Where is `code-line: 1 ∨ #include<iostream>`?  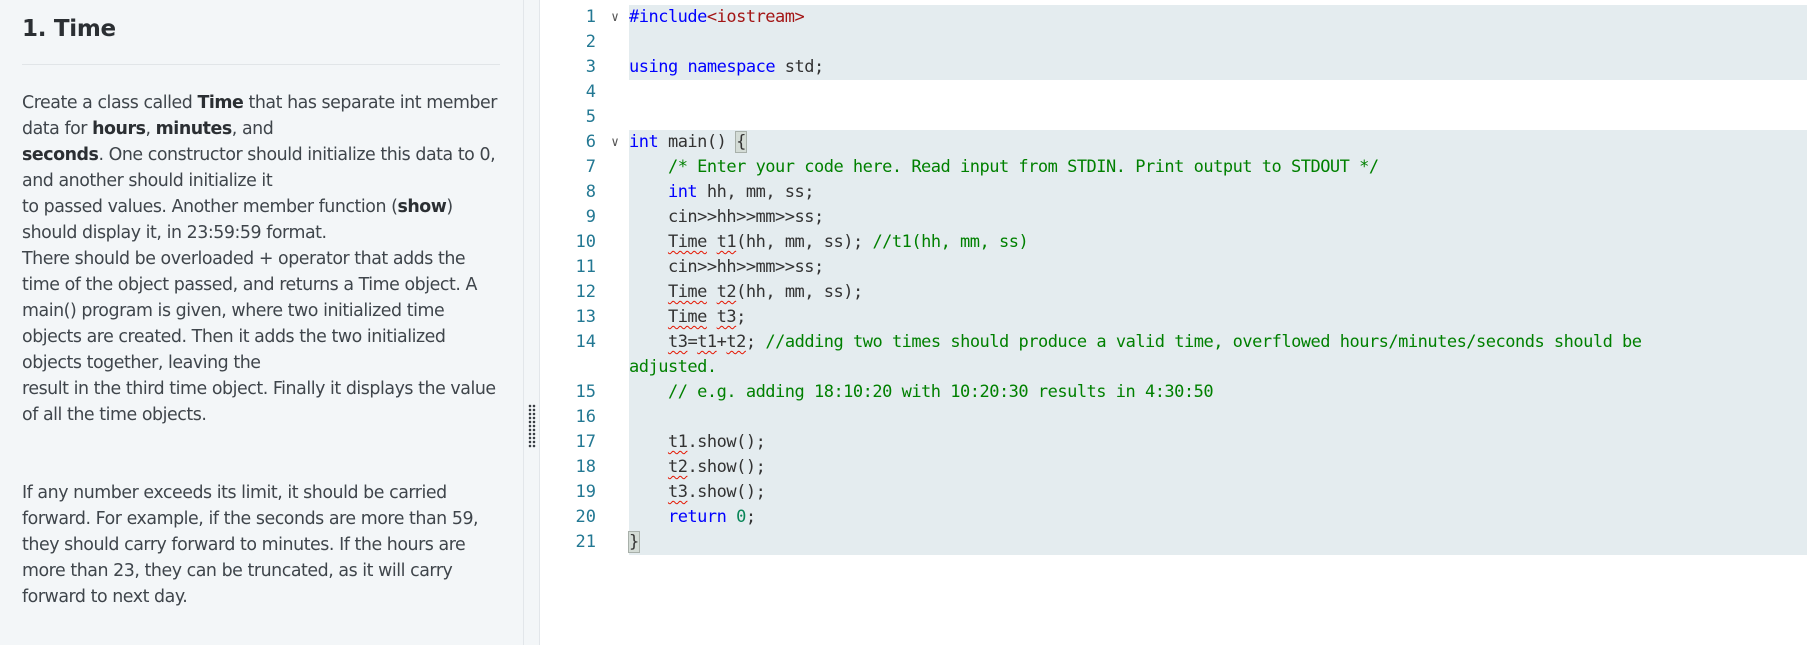 code-line: 1 ∨ #include<iostream> is located at coordinates (1173, 17).